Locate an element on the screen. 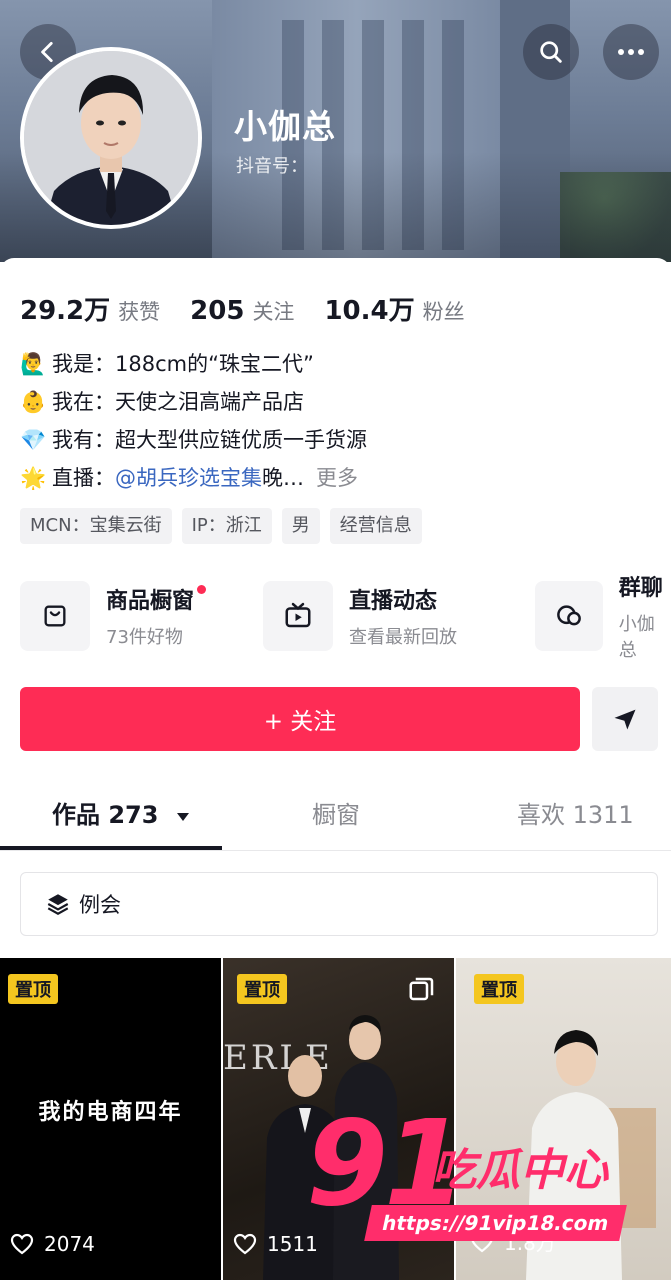  collection-label: 例会 is located at coordinates (100, 905).